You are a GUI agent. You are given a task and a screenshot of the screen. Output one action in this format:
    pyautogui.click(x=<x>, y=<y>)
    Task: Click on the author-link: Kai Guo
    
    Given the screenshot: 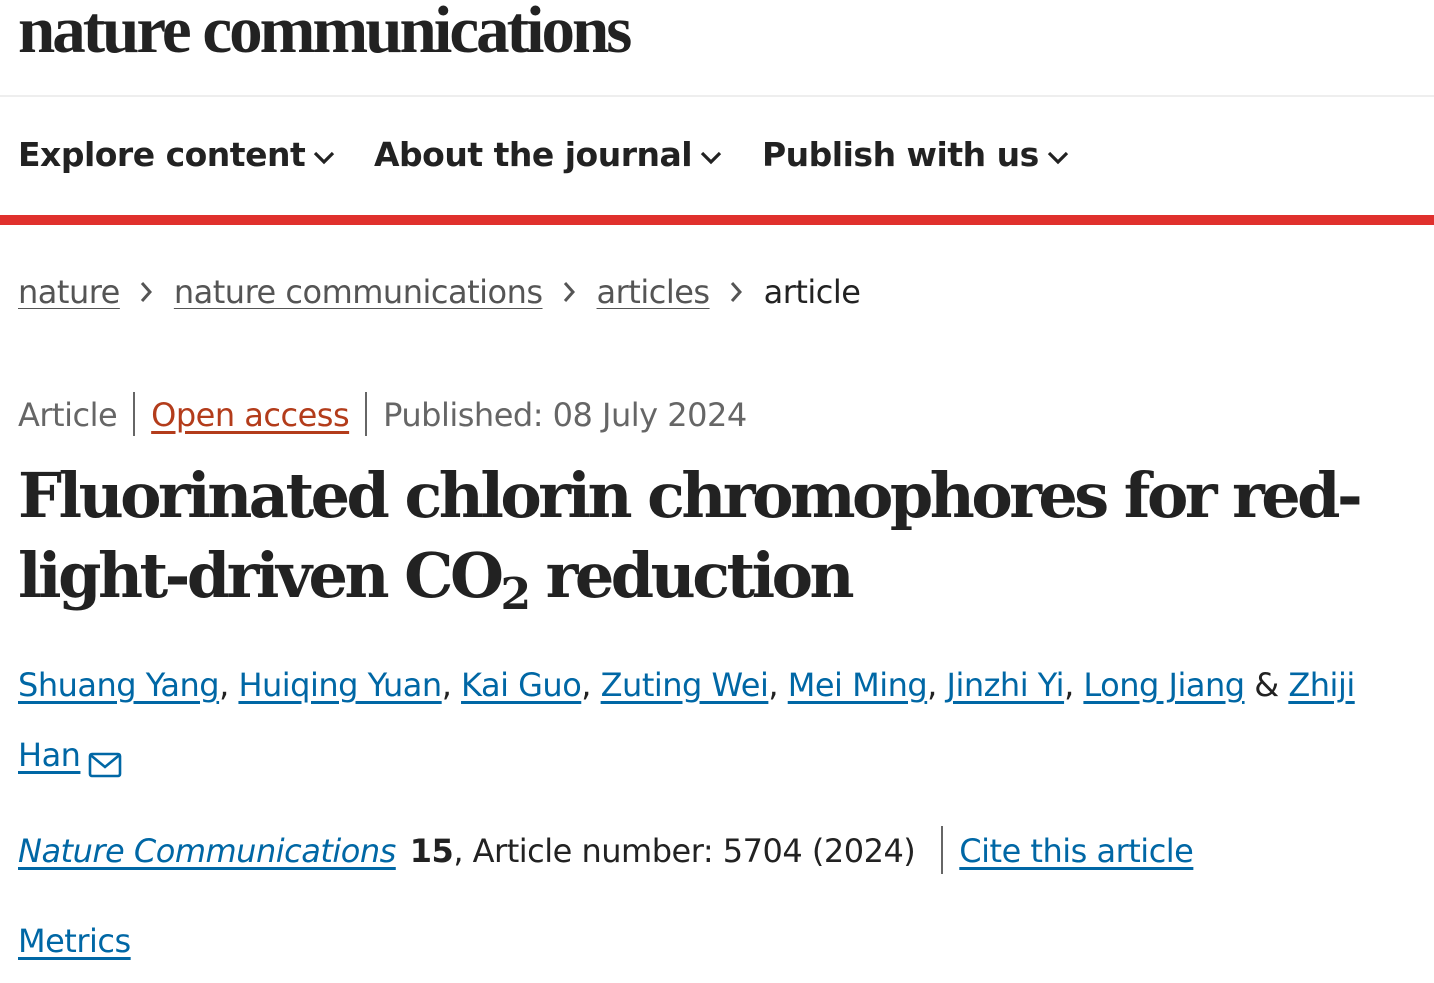 What is the action you would take?
    pyautogui.click(x=521, y=685)
    